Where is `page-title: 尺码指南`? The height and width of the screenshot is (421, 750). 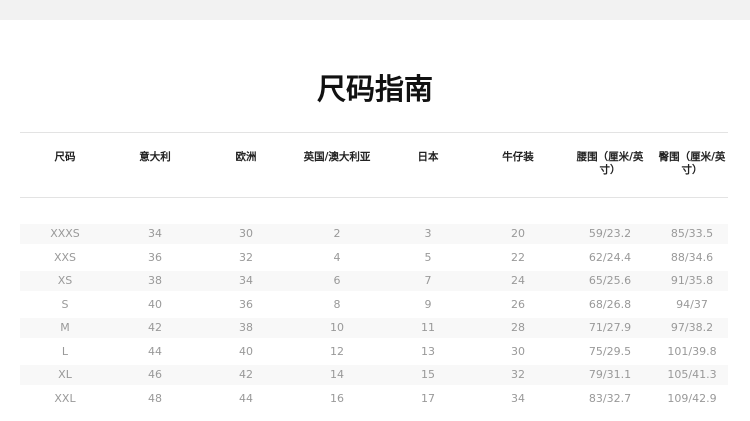
page-title: 尺码指南 is located at coordinates (374, 89).